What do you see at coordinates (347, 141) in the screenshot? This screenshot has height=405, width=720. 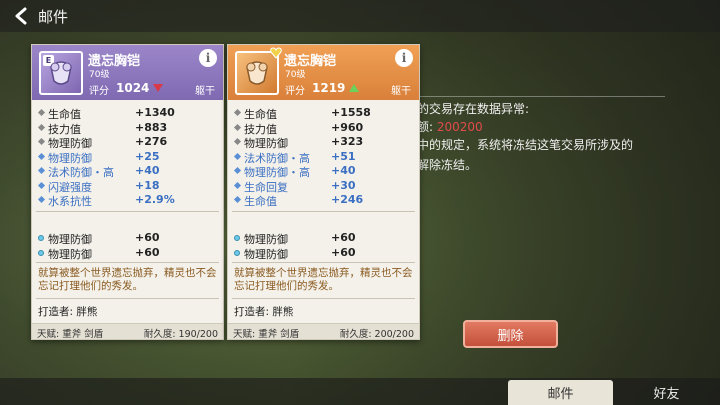 I see `stat-value: +323` at bounding box center [347, 141].